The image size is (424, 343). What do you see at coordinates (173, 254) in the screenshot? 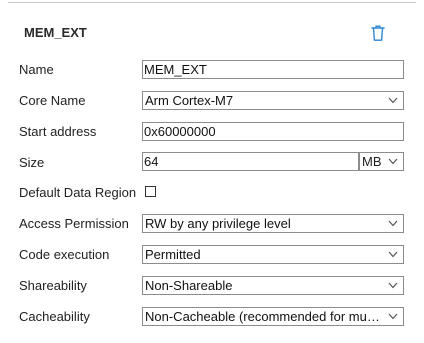
I see `code-execution-value: Permitted` at bounding box center [173, 254].